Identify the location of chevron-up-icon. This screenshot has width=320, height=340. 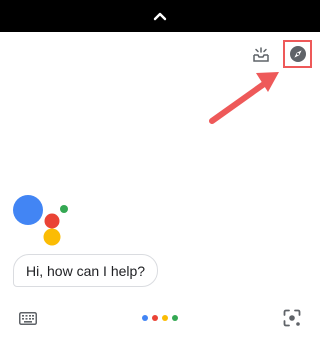
(160, 16).